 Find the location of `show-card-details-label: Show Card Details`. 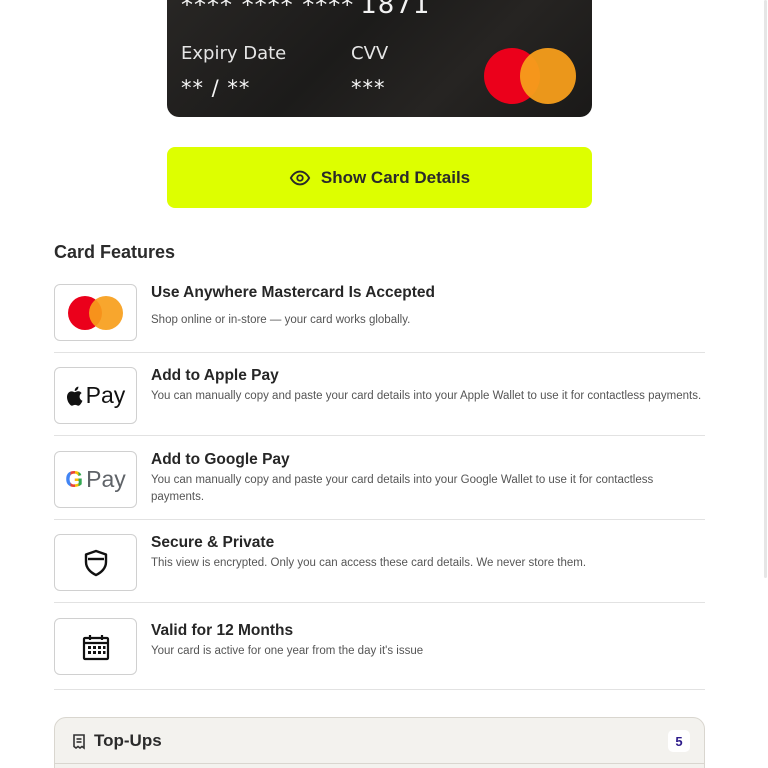

show-card-details-label: Show Card Details is located at coordinates (395, 177).